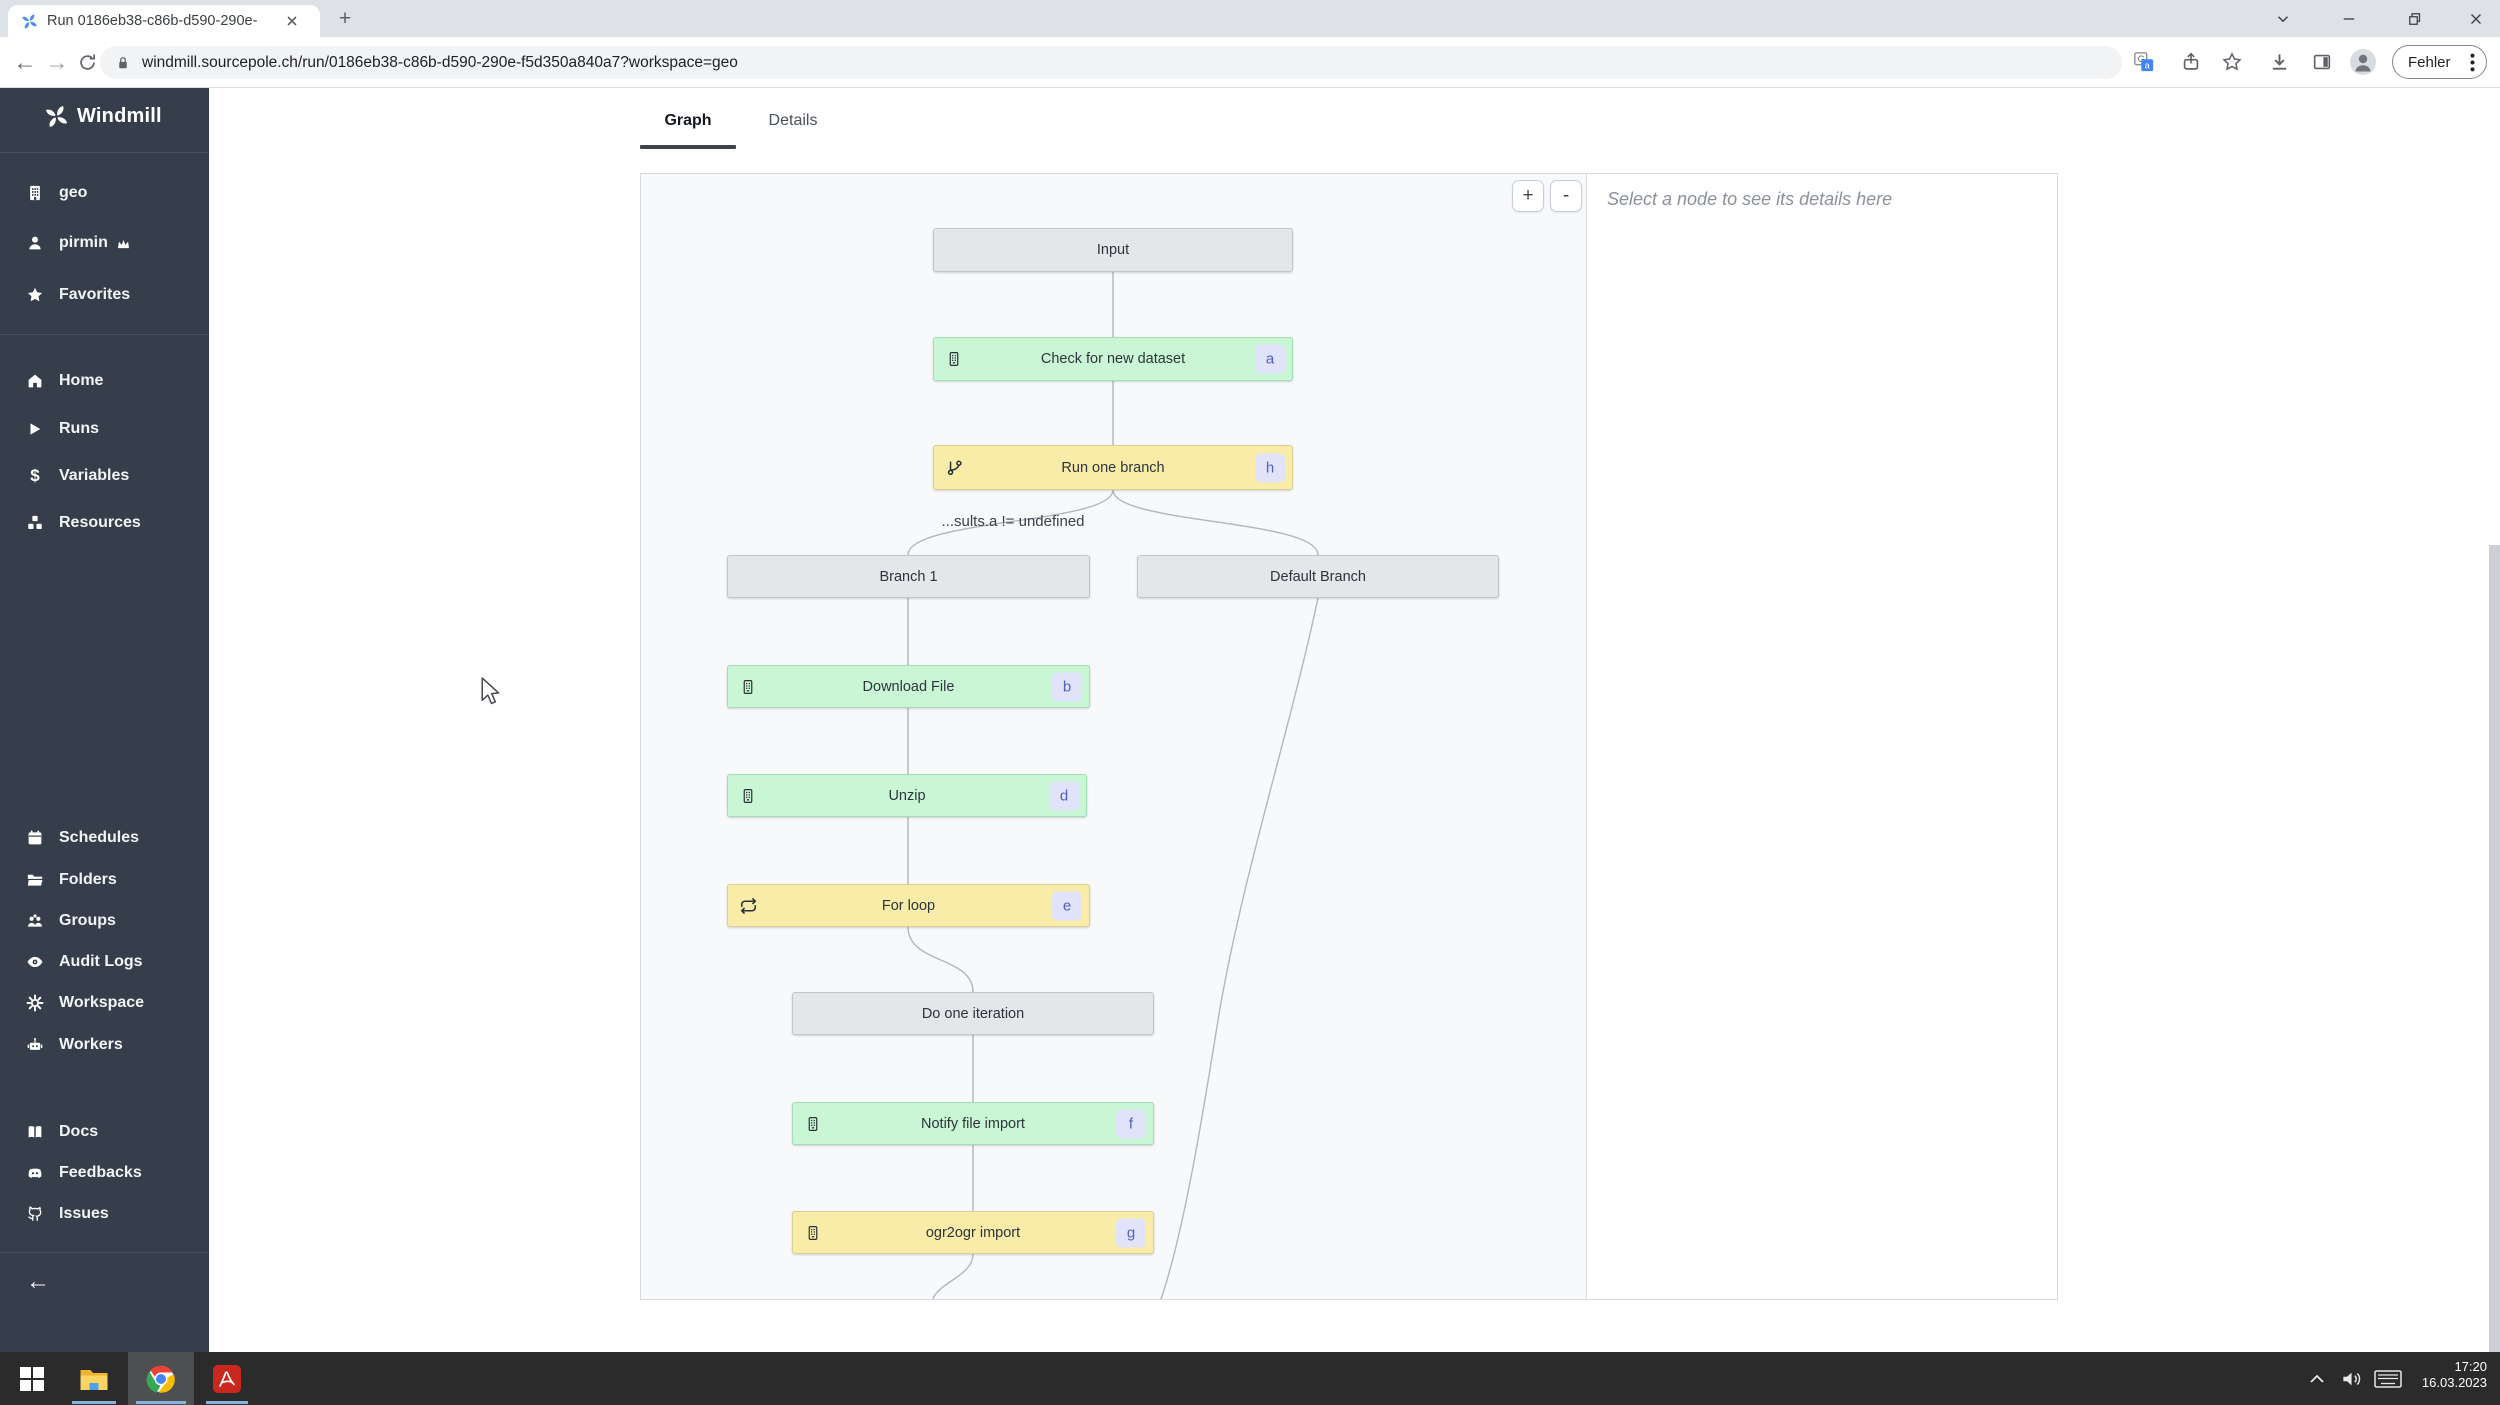  What do you see at coordinates (83, 242) in the screenshot?
I see `user-label: pirmin` at bounding box center [83, 242].